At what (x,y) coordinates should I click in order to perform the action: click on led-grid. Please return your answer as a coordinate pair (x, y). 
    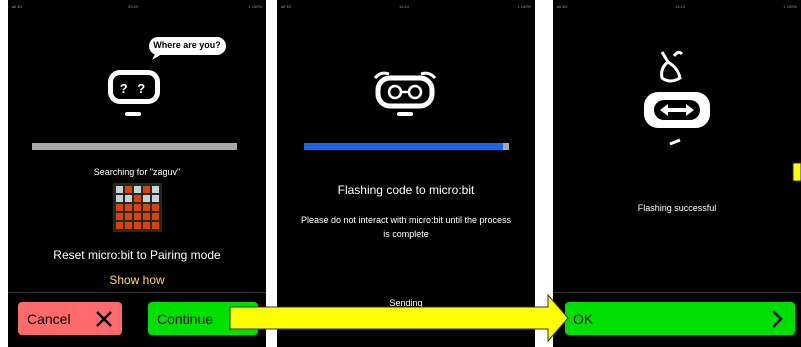
    Looking at the image, I should click on (137, 207).